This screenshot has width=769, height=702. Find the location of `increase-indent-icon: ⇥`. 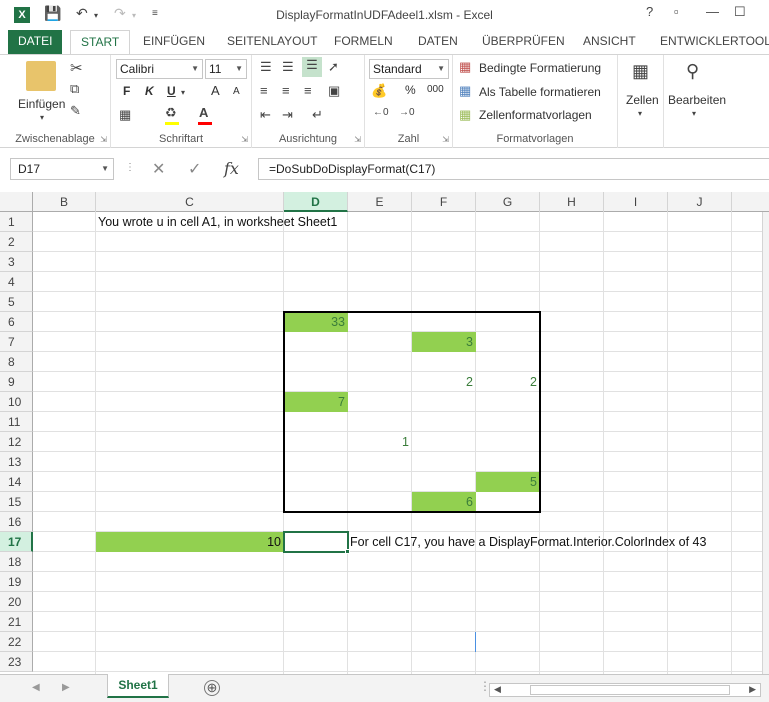

increase-indent-icon: ⇥ is located at coordinates (287, 115).